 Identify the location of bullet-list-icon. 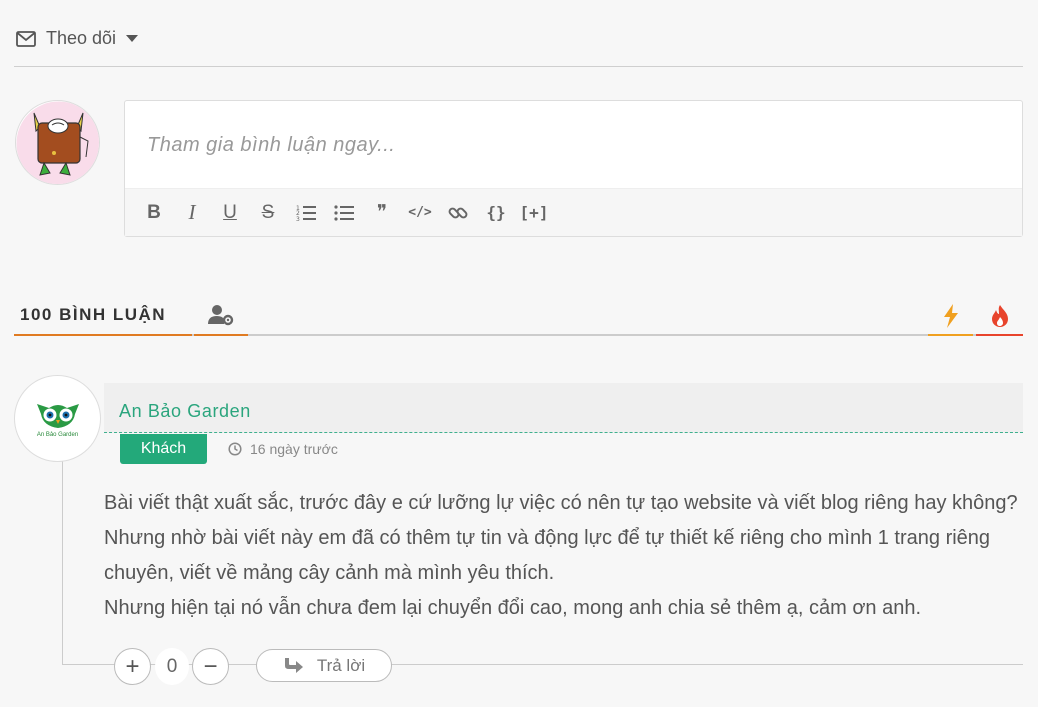
(344, 212).